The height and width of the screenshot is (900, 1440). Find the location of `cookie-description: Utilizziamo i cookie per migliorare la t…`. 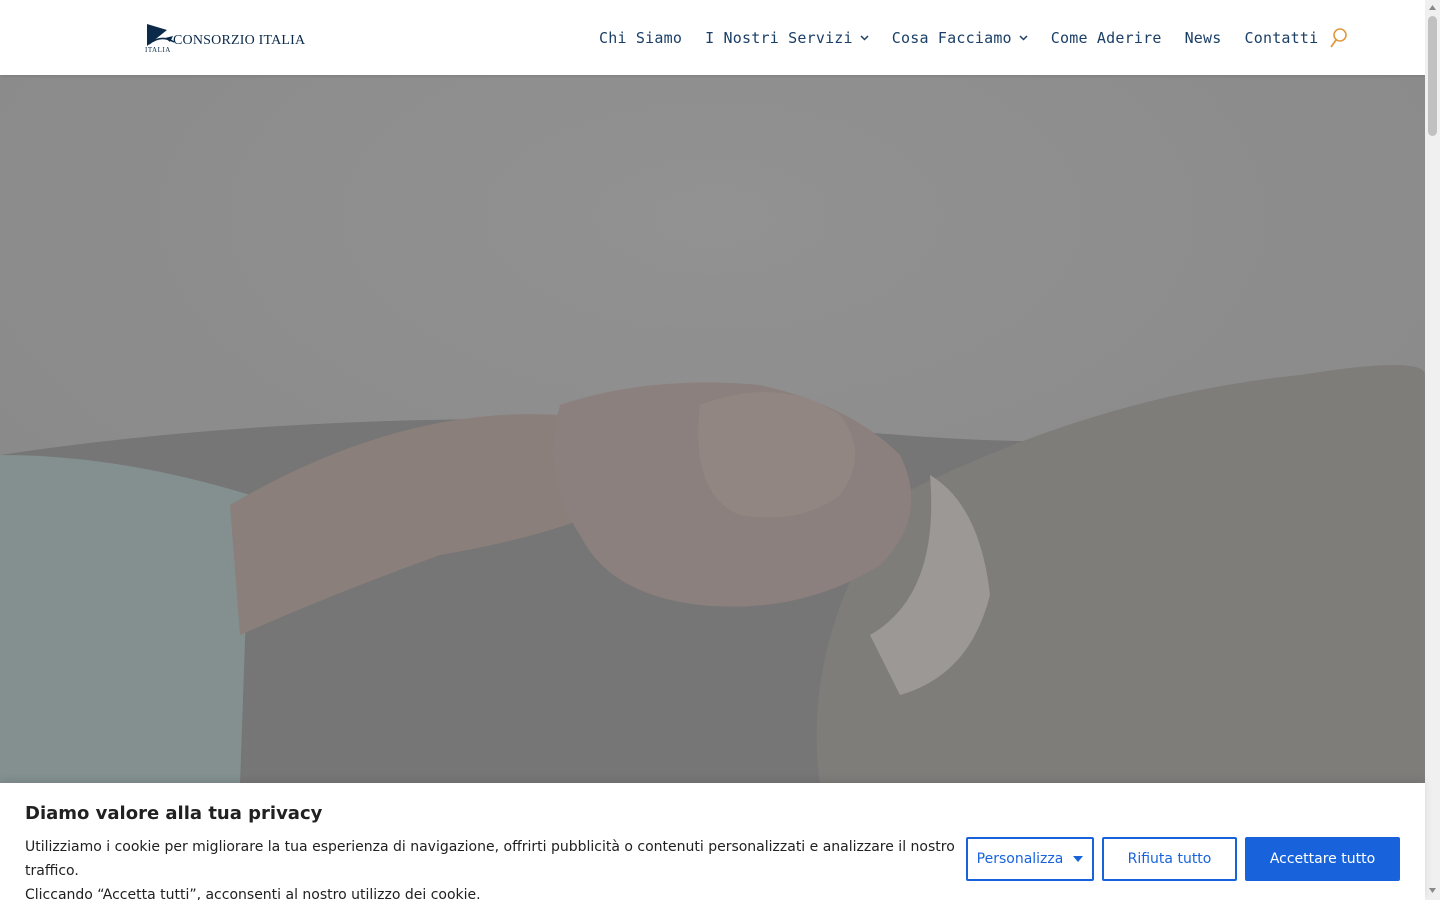

cookie-description: Utilizziamo i cookie per migliorare la t… is located at coordinates (490, 867).